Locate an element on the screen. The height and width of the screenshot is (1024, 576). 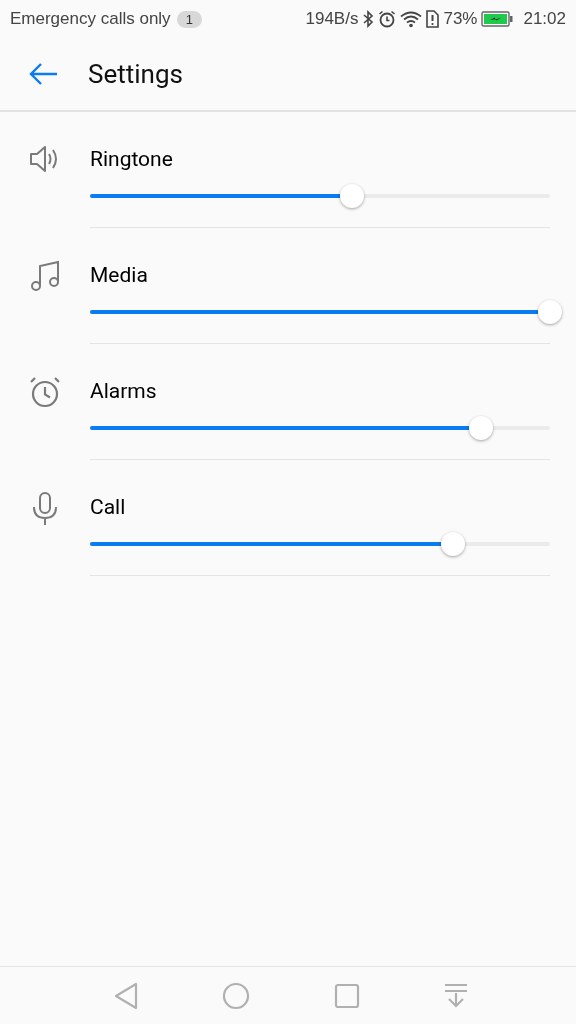
battery-percent: 73% is located at coordinates (460, 19).